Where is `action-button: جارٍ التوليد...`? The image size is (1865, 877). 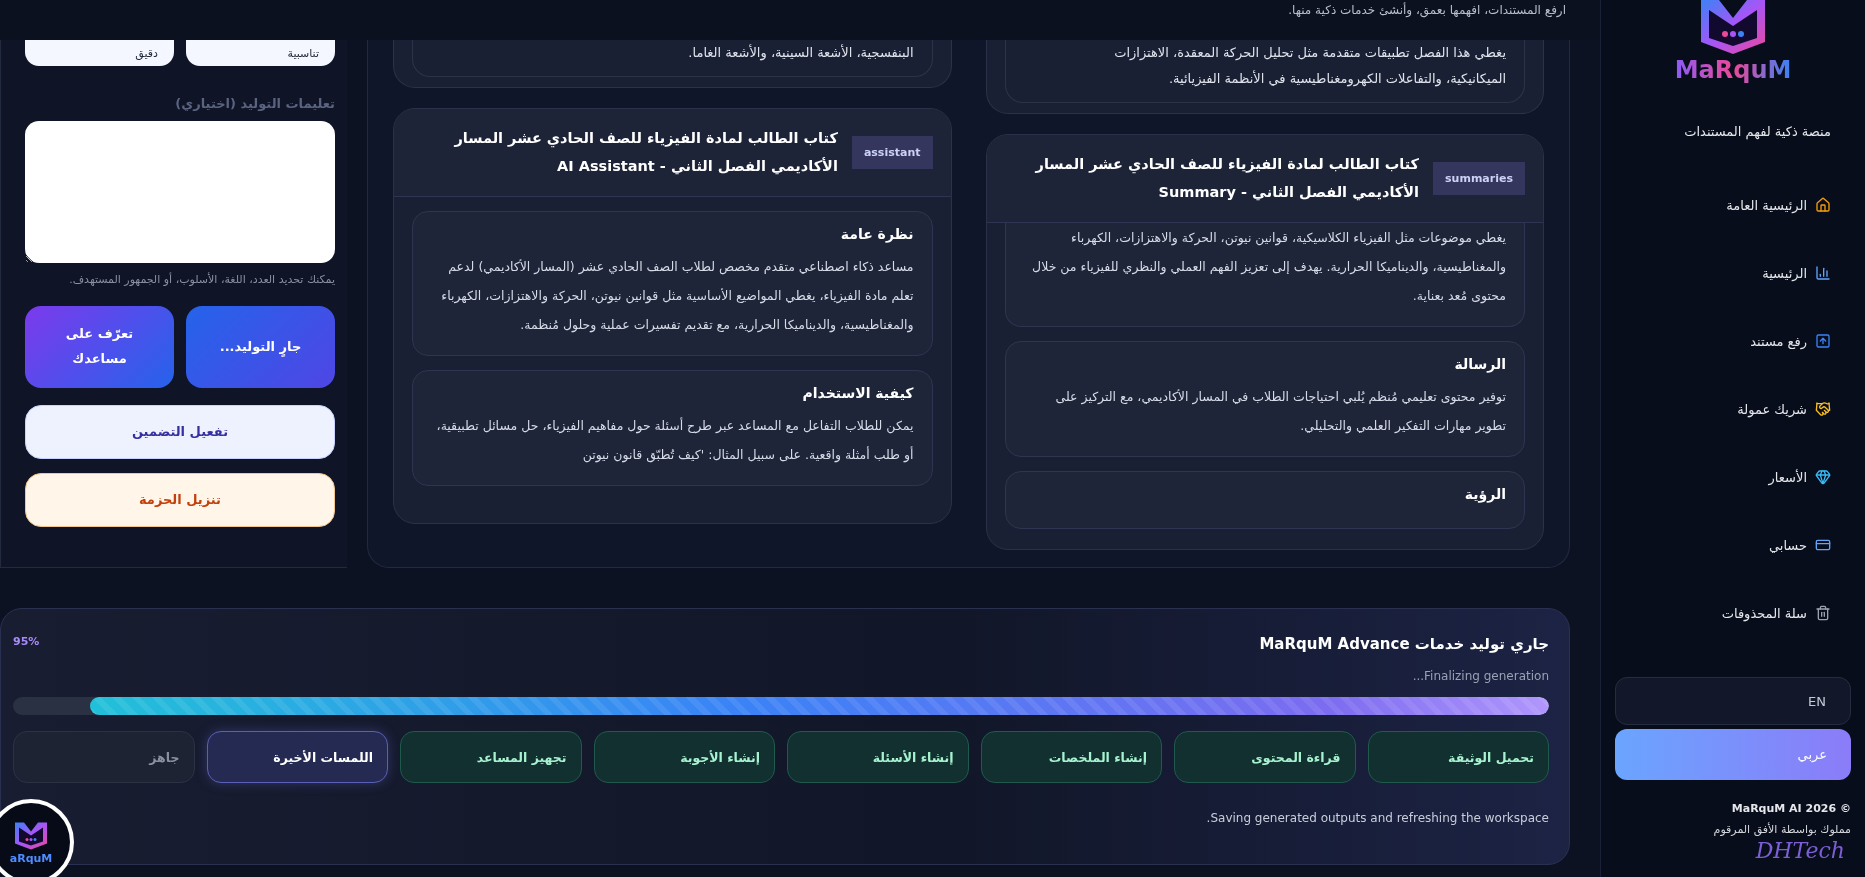 action-button: جارٍ التوليد... is located at coordinates (260, 347).